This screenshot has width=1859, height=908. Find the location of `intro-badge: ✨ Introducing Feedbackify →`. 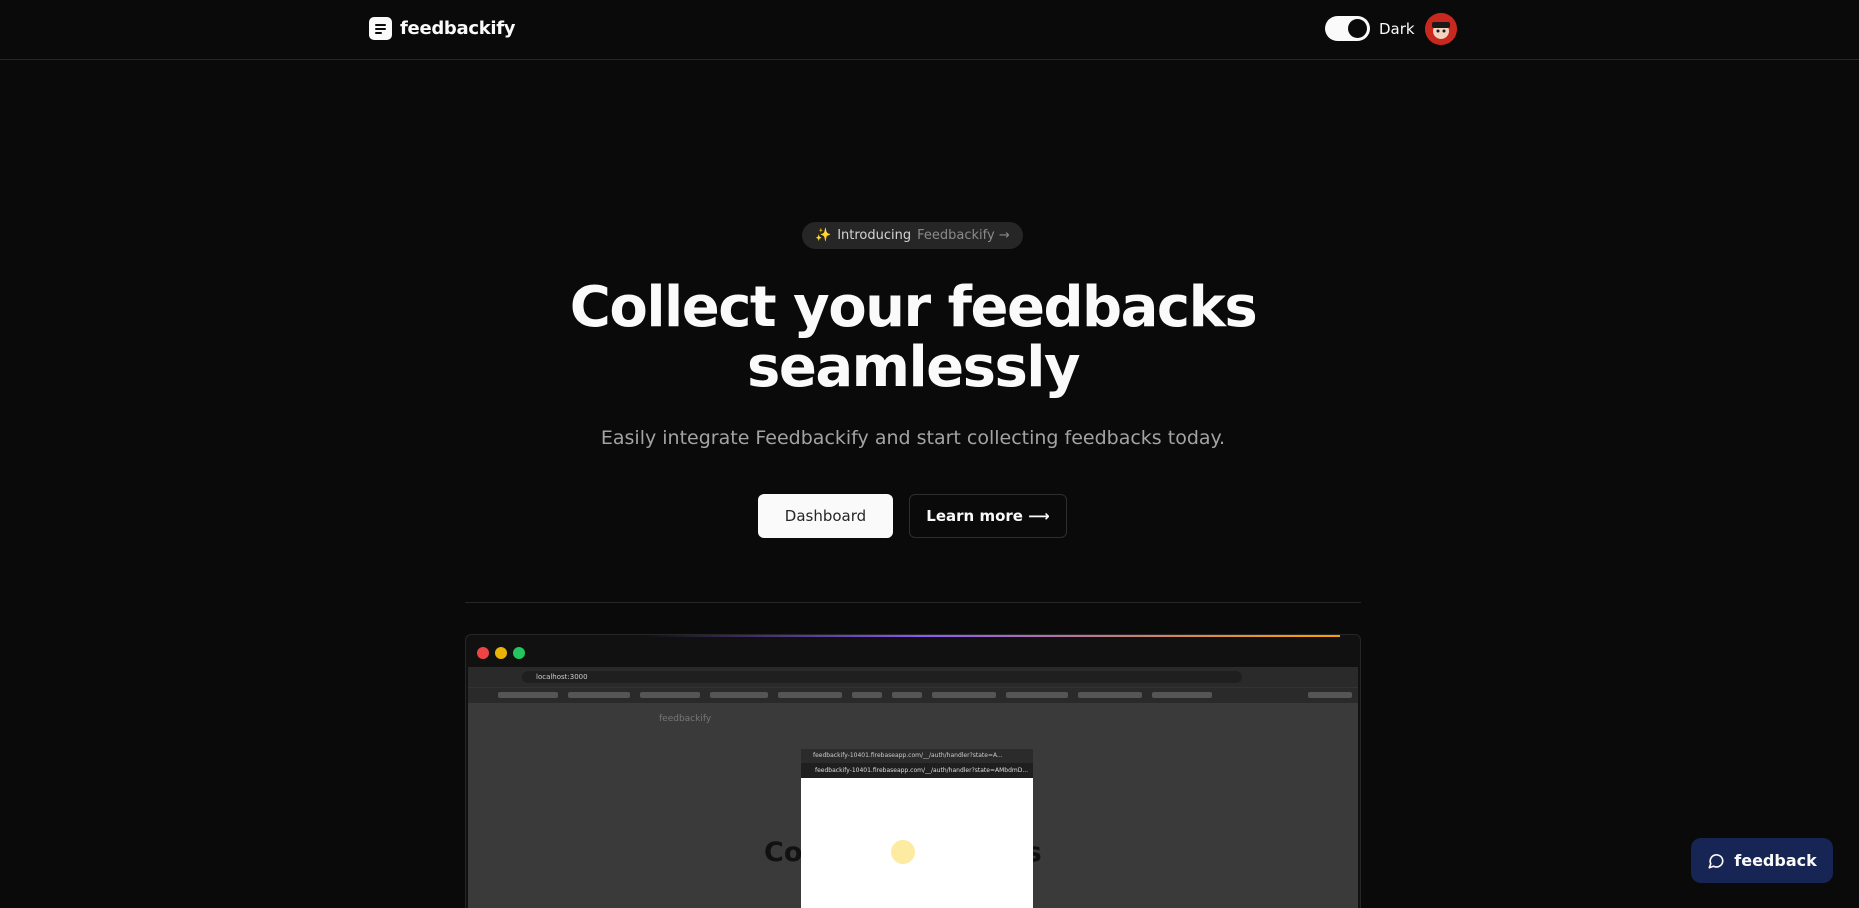

intro-badge: ✨ Introducing Feedbackify → is located at coordinates (912, 235).